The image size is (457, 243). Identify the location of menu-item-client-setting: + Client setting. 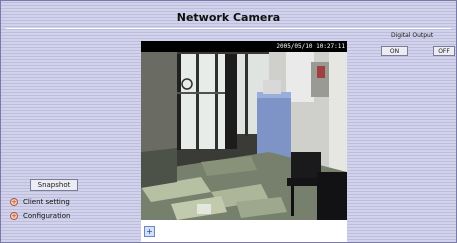
(40, 202).